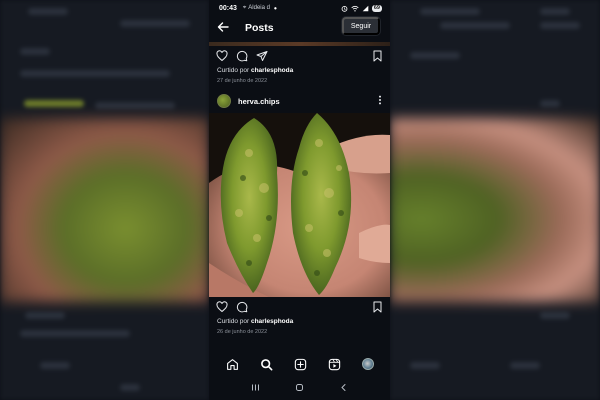 This screenshot has height=400, width=600. I want to click on home-icon, so click(232, 364).